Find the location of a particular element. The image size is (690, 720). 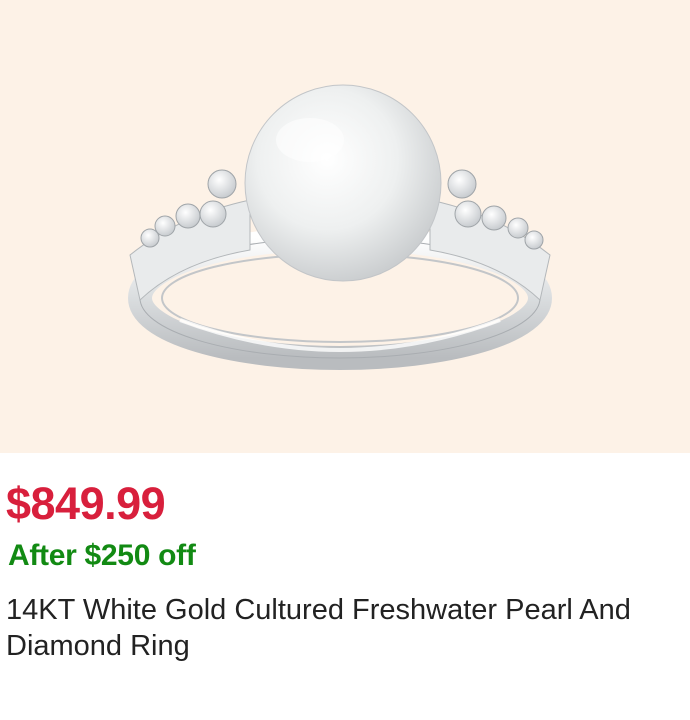

discount-text: After $250 off is located at coordinates (102, 555).